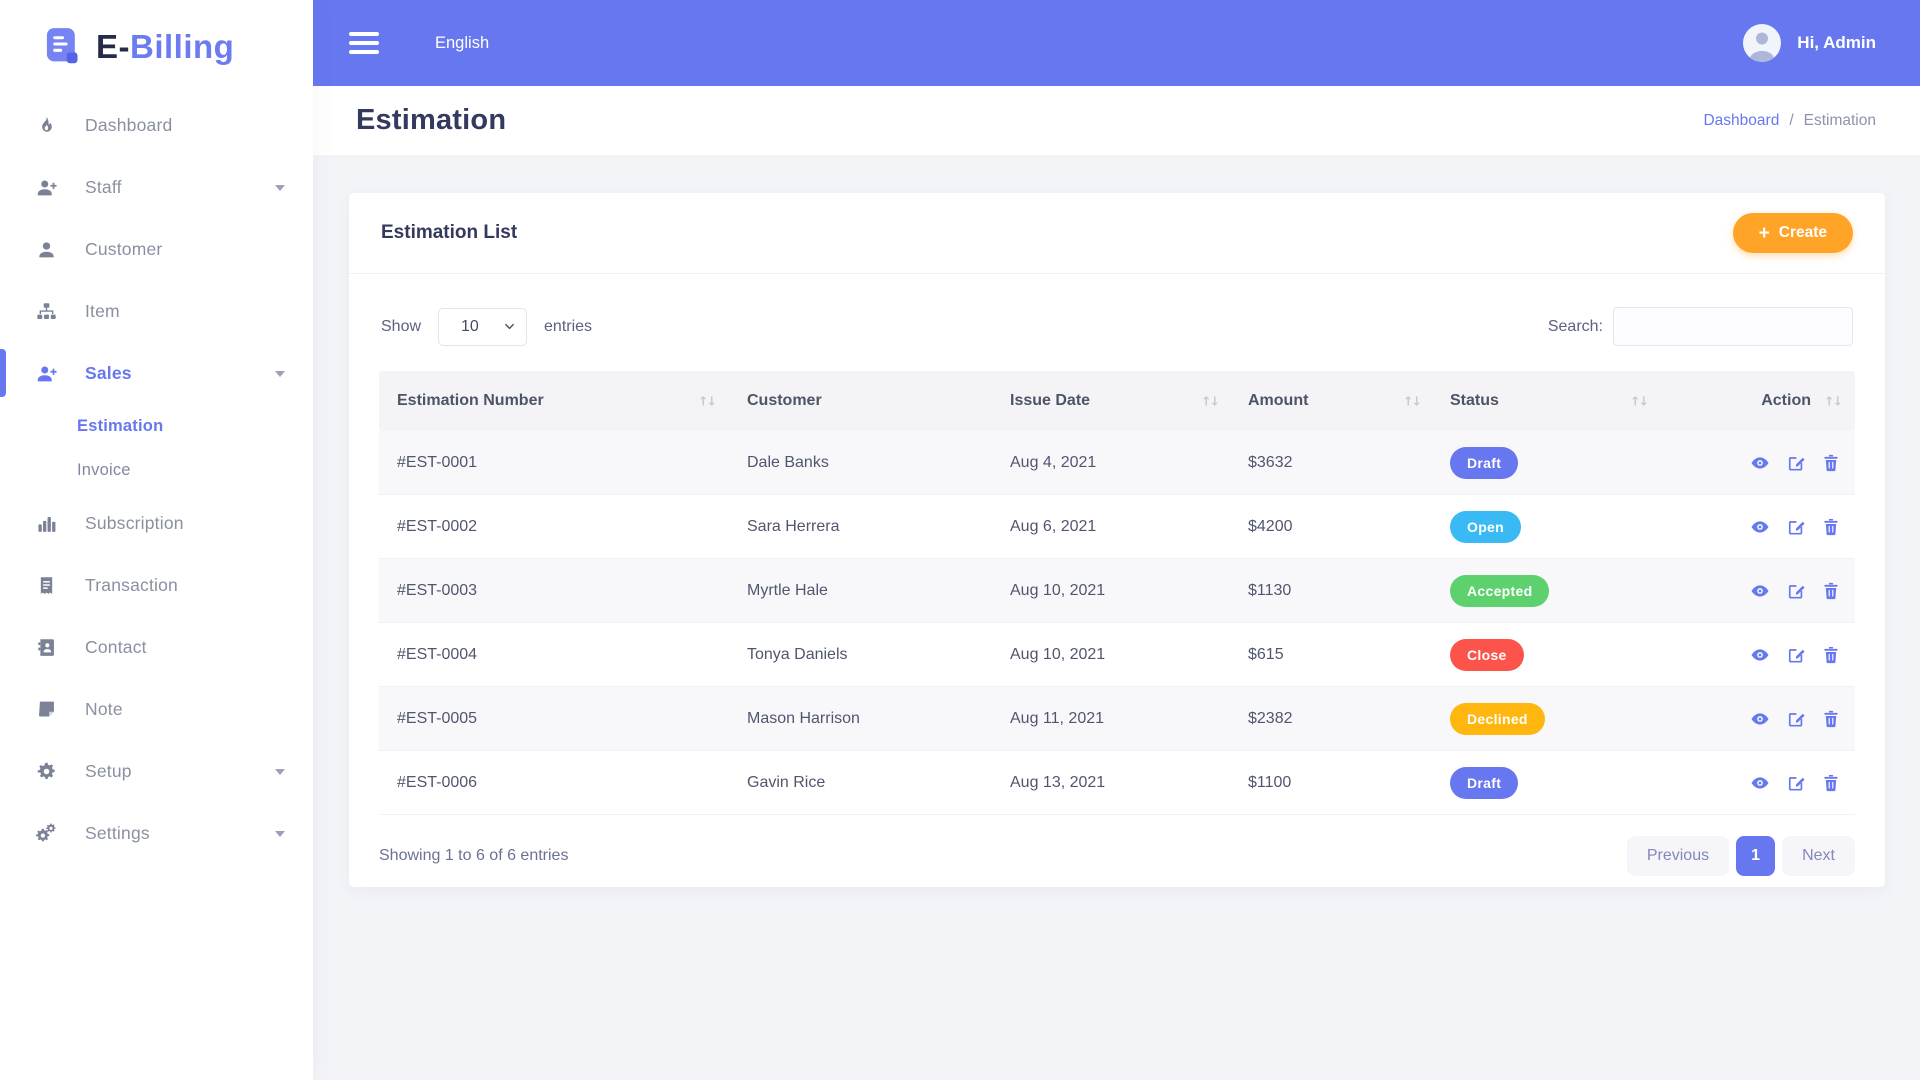  Describe the element at coordinates (134, 522) in the screenshot. I see `sidebar-item-label: Subscription` at that location.